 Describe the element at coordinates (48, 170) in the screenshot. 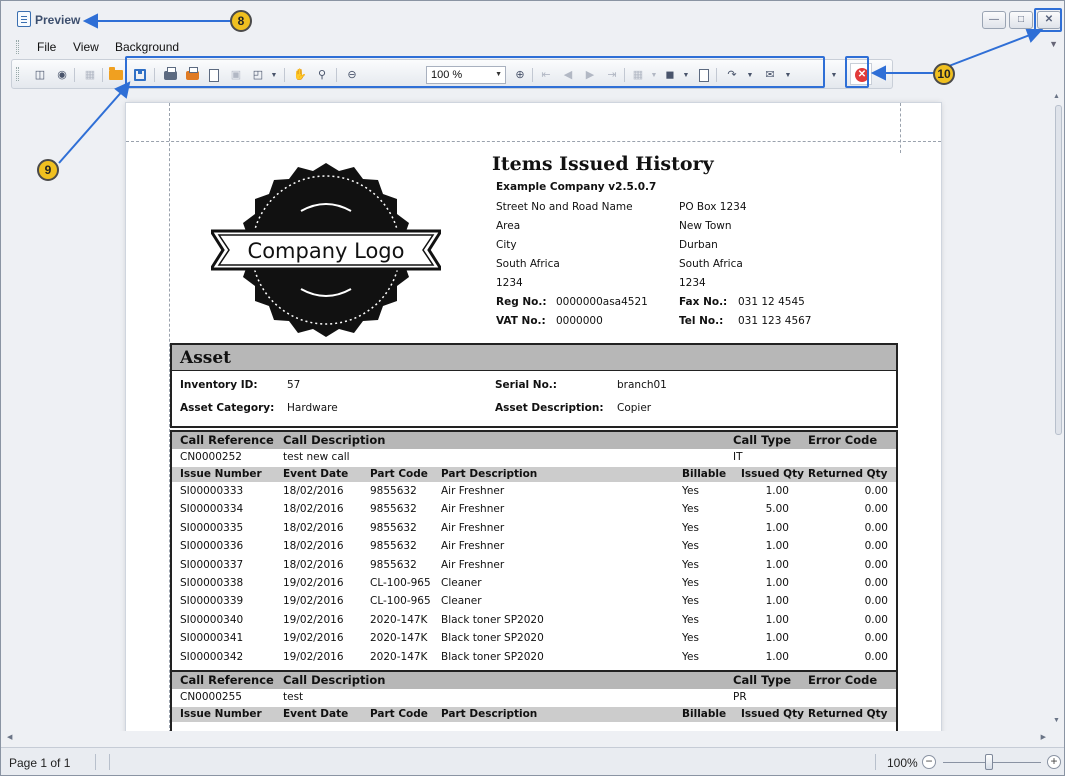

I see `annotation-badge: 9` at that location.